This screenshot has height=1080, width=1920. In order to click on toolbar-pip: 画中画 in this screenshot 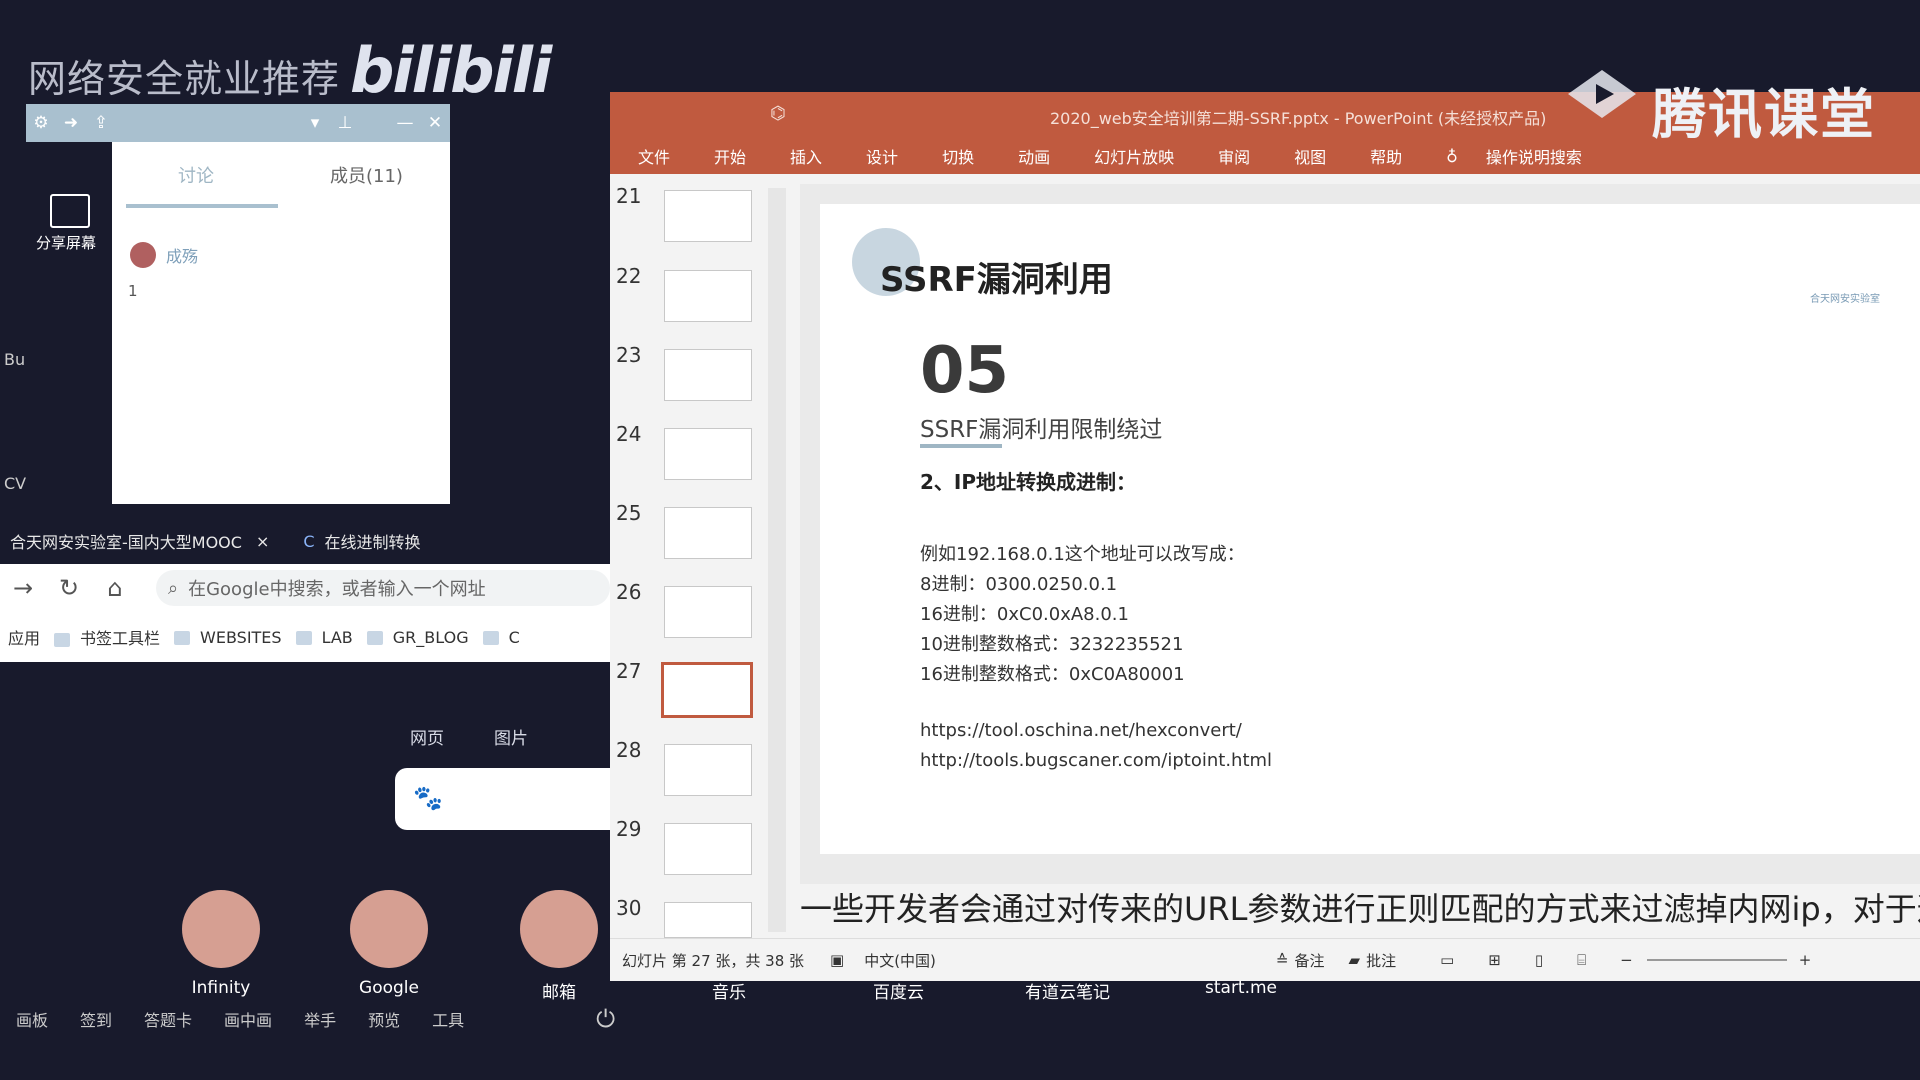, I will do `click(248, 1019)`.